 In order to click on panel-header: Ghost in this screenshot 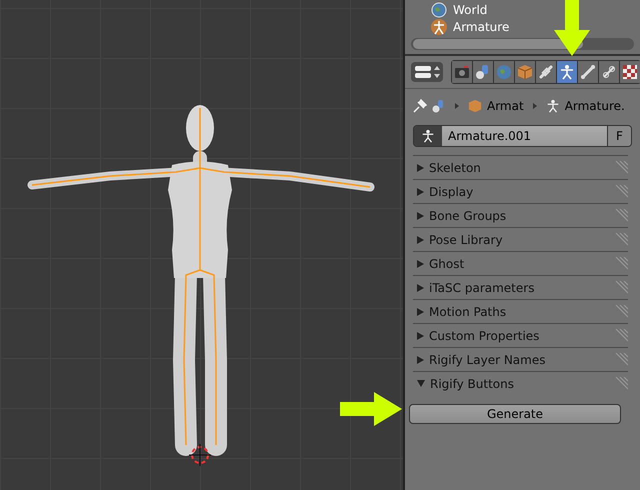, I will do `click(520, 263)`.